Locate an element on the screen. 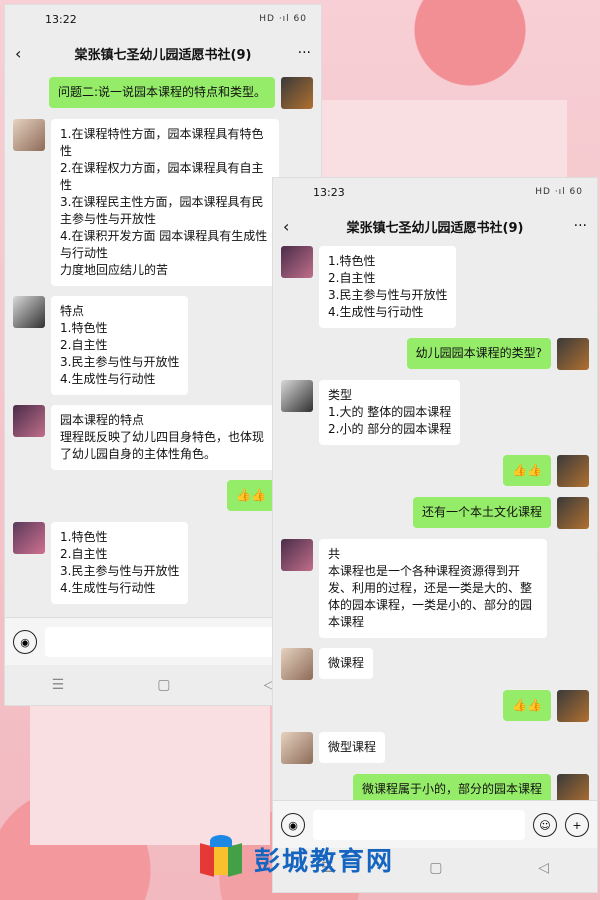  message-bubble: 问题二:说一说园本课程的特点和类型。 is located at coordinates (161, 92).